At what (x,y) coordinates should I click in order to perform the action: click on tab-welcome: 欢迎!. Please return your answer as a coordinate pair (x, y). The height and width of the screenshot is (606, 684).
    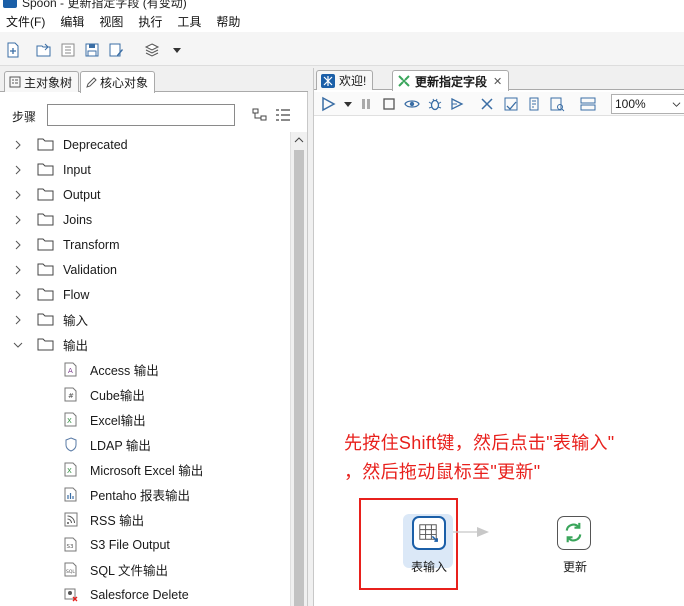
    Looking at the image, I should click on (345, 80).